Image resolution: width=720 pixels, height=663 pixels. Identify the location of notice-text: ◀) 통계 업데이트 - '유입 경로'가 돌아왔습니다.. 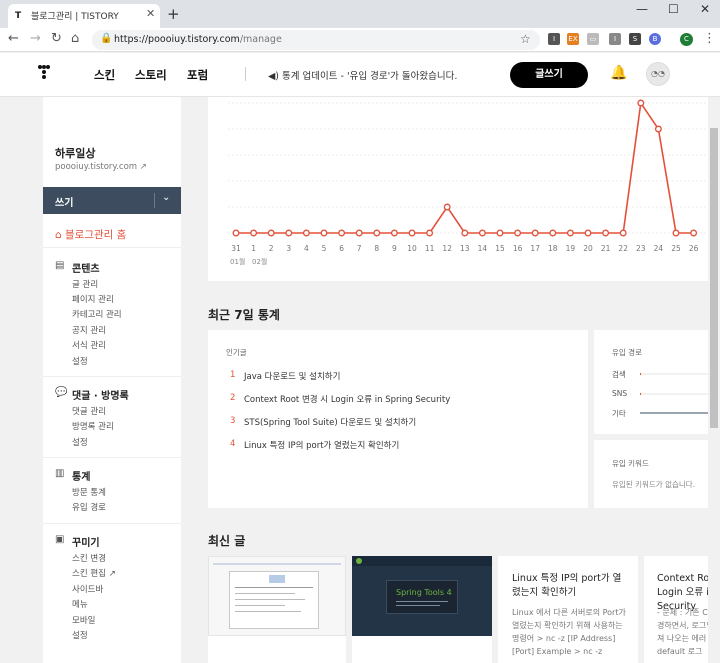
(362, 75).